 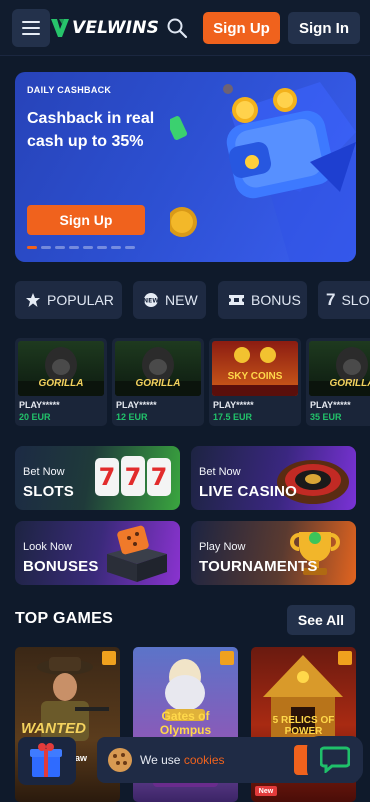 I want to click on tab-new: NEW NEW, so click(x=169, y=300).